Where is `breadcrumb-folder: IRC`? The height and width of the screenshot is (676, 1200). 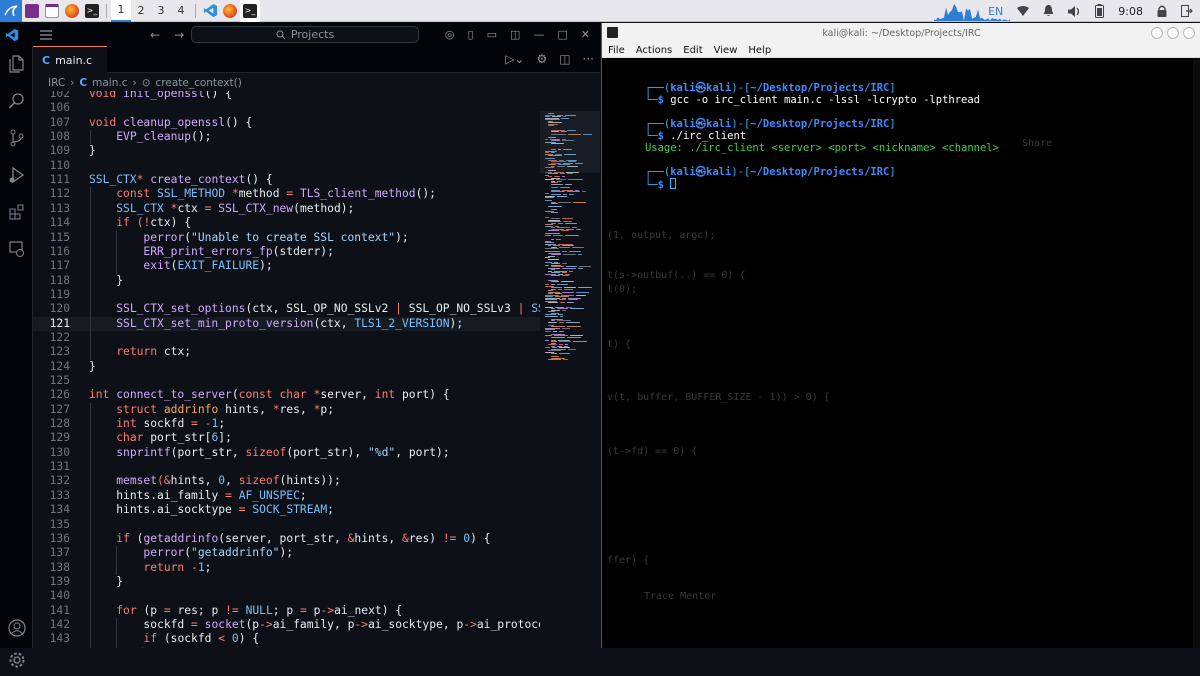
breadcrumb-folder: IRC is located at coordinates (56, 83).